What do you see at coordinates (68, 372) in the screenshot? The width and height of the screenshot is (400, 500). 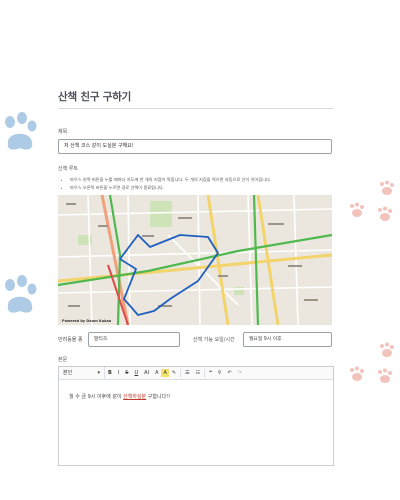 I see `font-select-label: 본인` at bounding box center [68, 372].